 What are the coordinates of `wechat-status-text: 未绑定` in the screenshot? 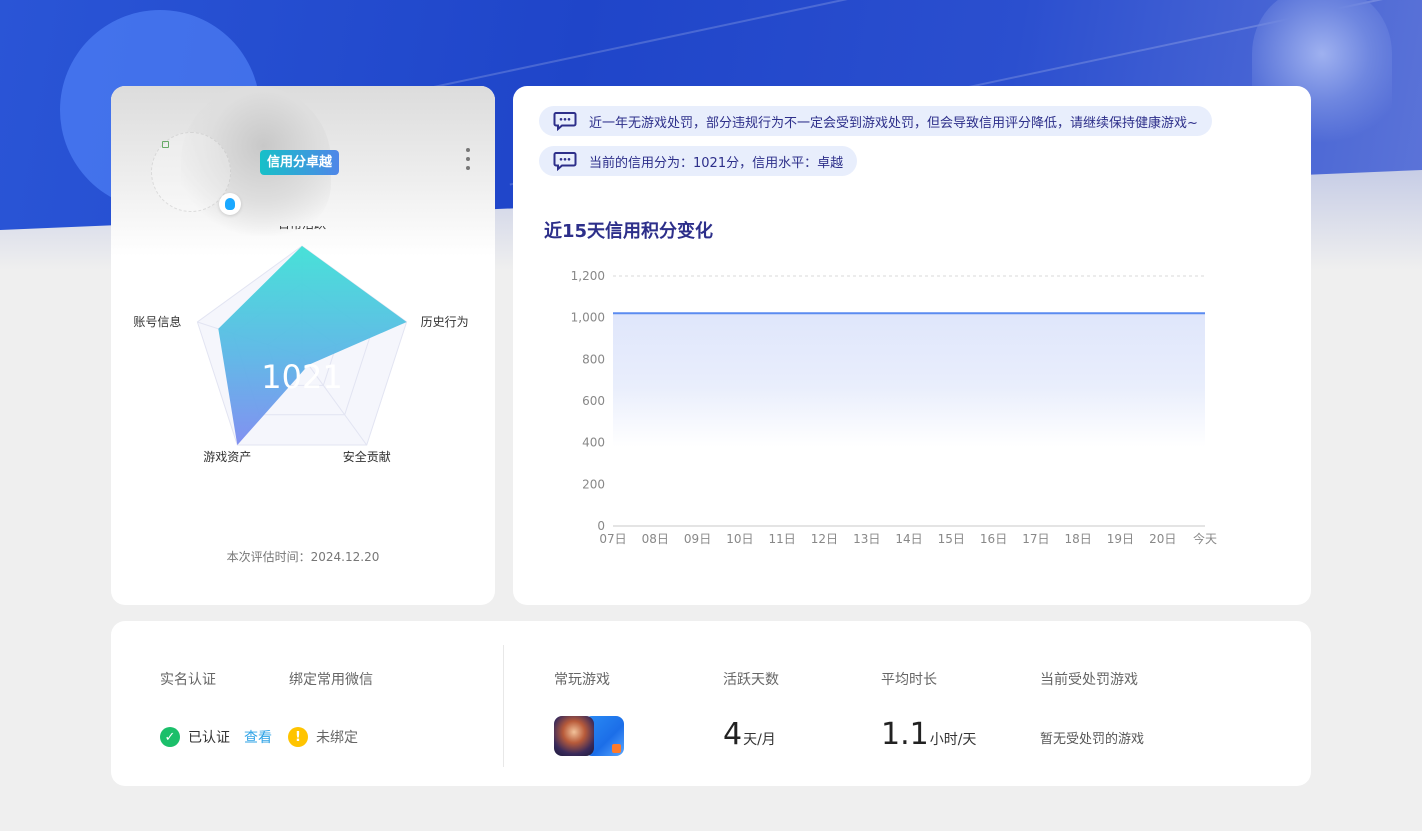 It's located at (337, 738).